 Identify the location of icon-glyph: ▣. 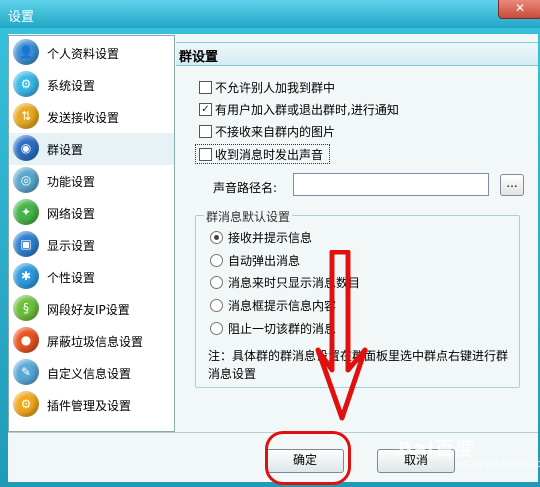
(26, 244).